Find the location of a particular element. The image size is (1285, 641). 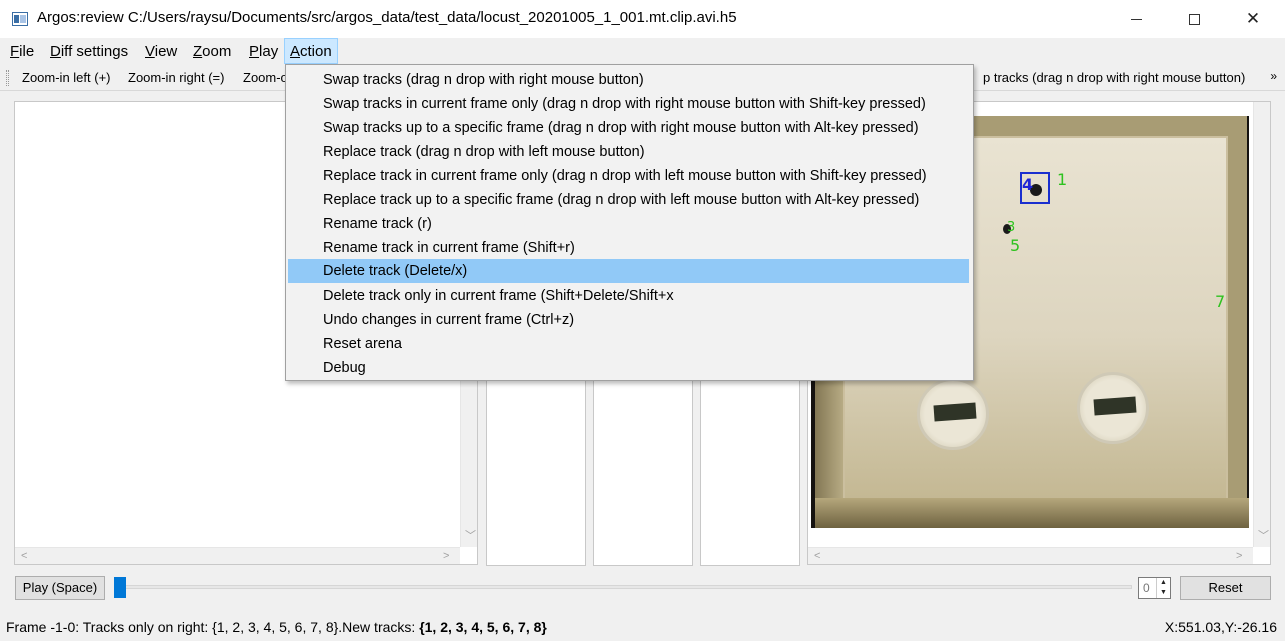

track-label-1: 1 is located at coordinates (1062, 179).